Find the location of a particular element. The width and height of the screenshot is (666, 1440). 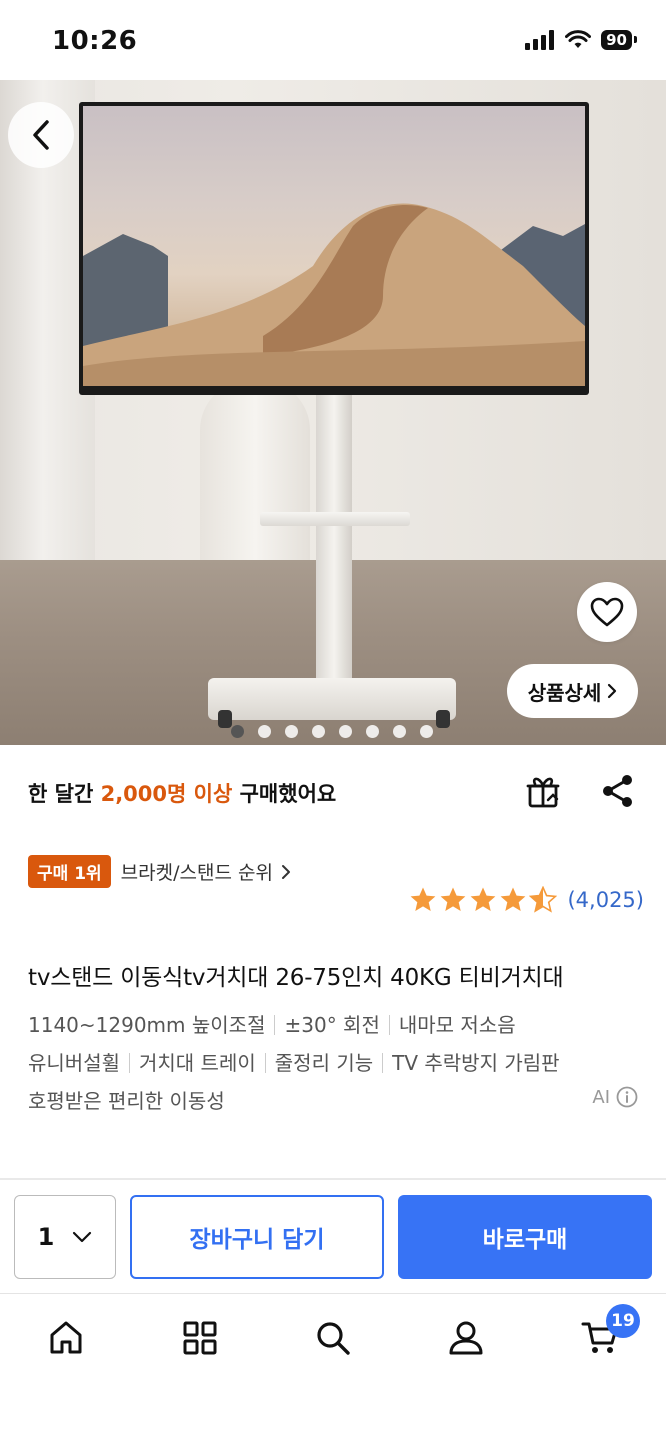

category-icon is located at coordinates (200, 1338).